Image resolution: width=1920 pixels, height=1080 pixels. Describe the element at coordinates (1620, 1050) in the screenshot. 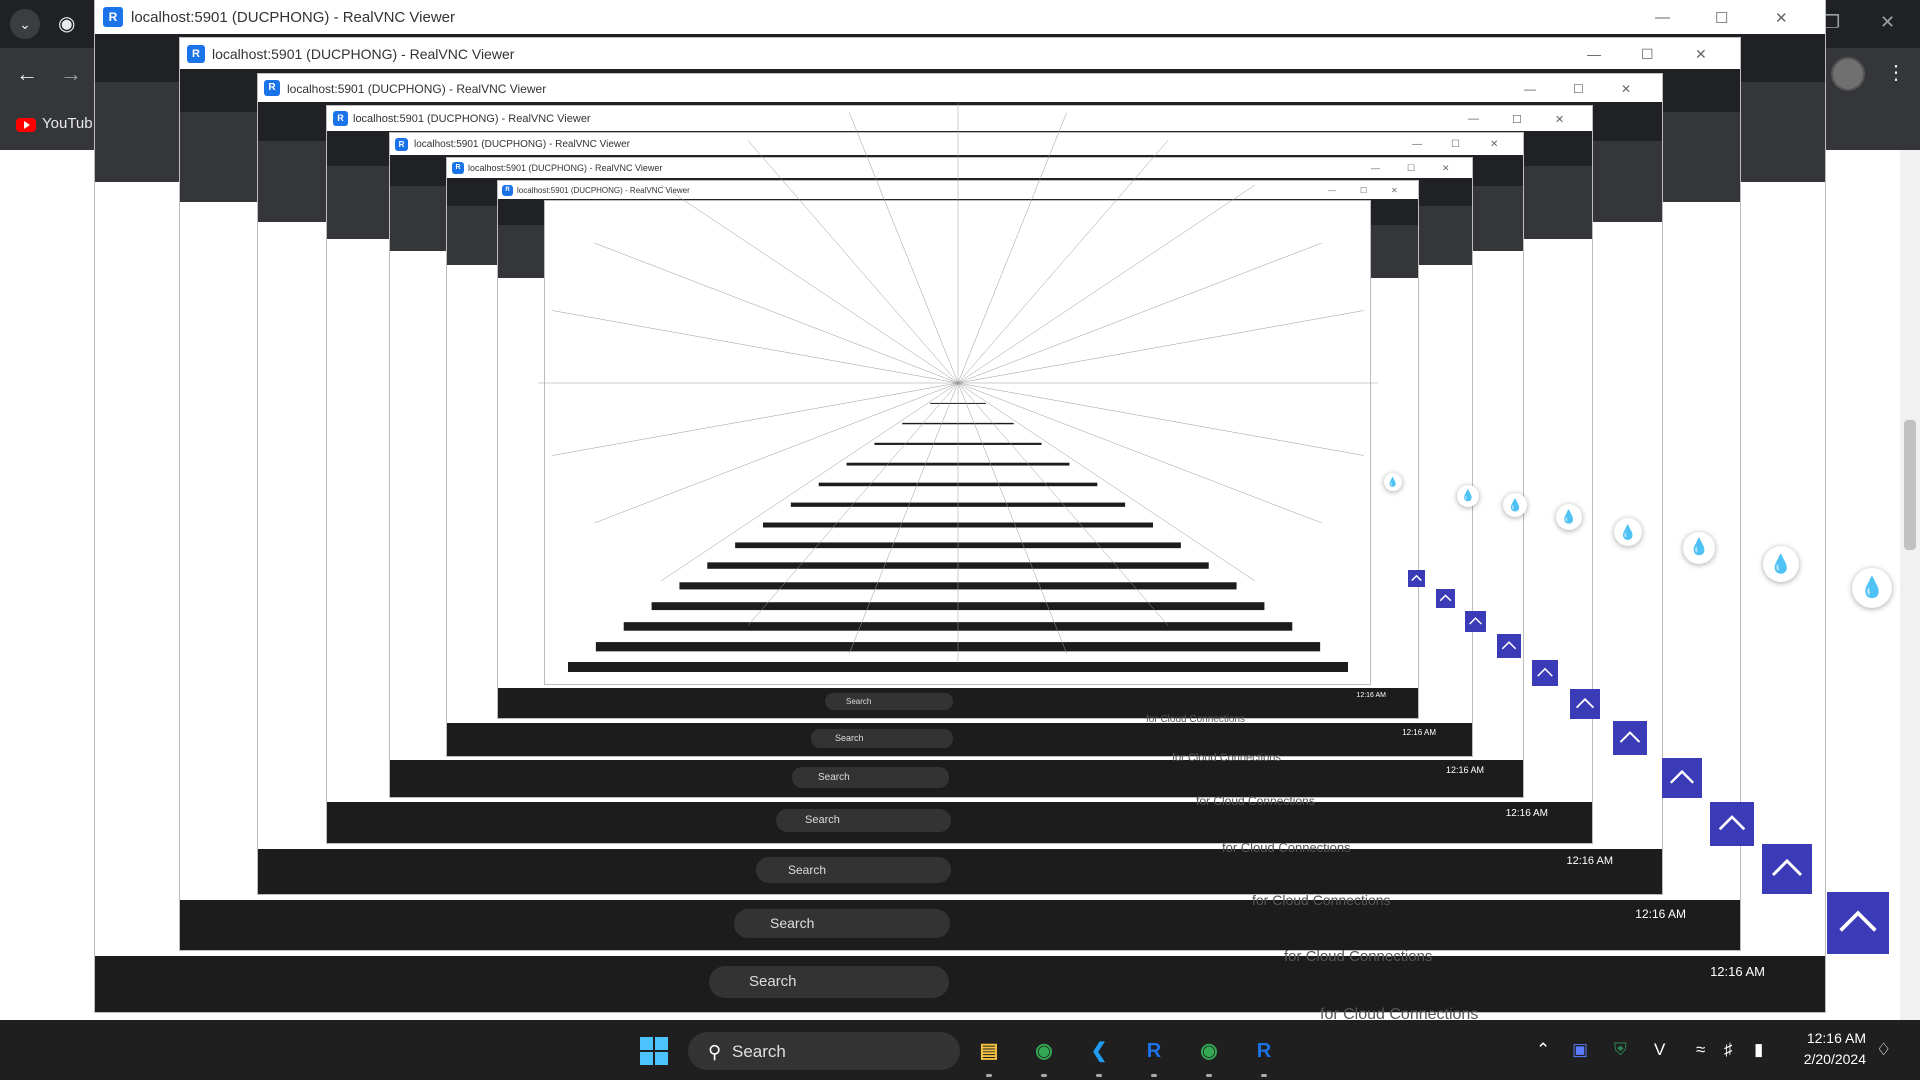

I see `security-shield-icon: ⛨` at that location.